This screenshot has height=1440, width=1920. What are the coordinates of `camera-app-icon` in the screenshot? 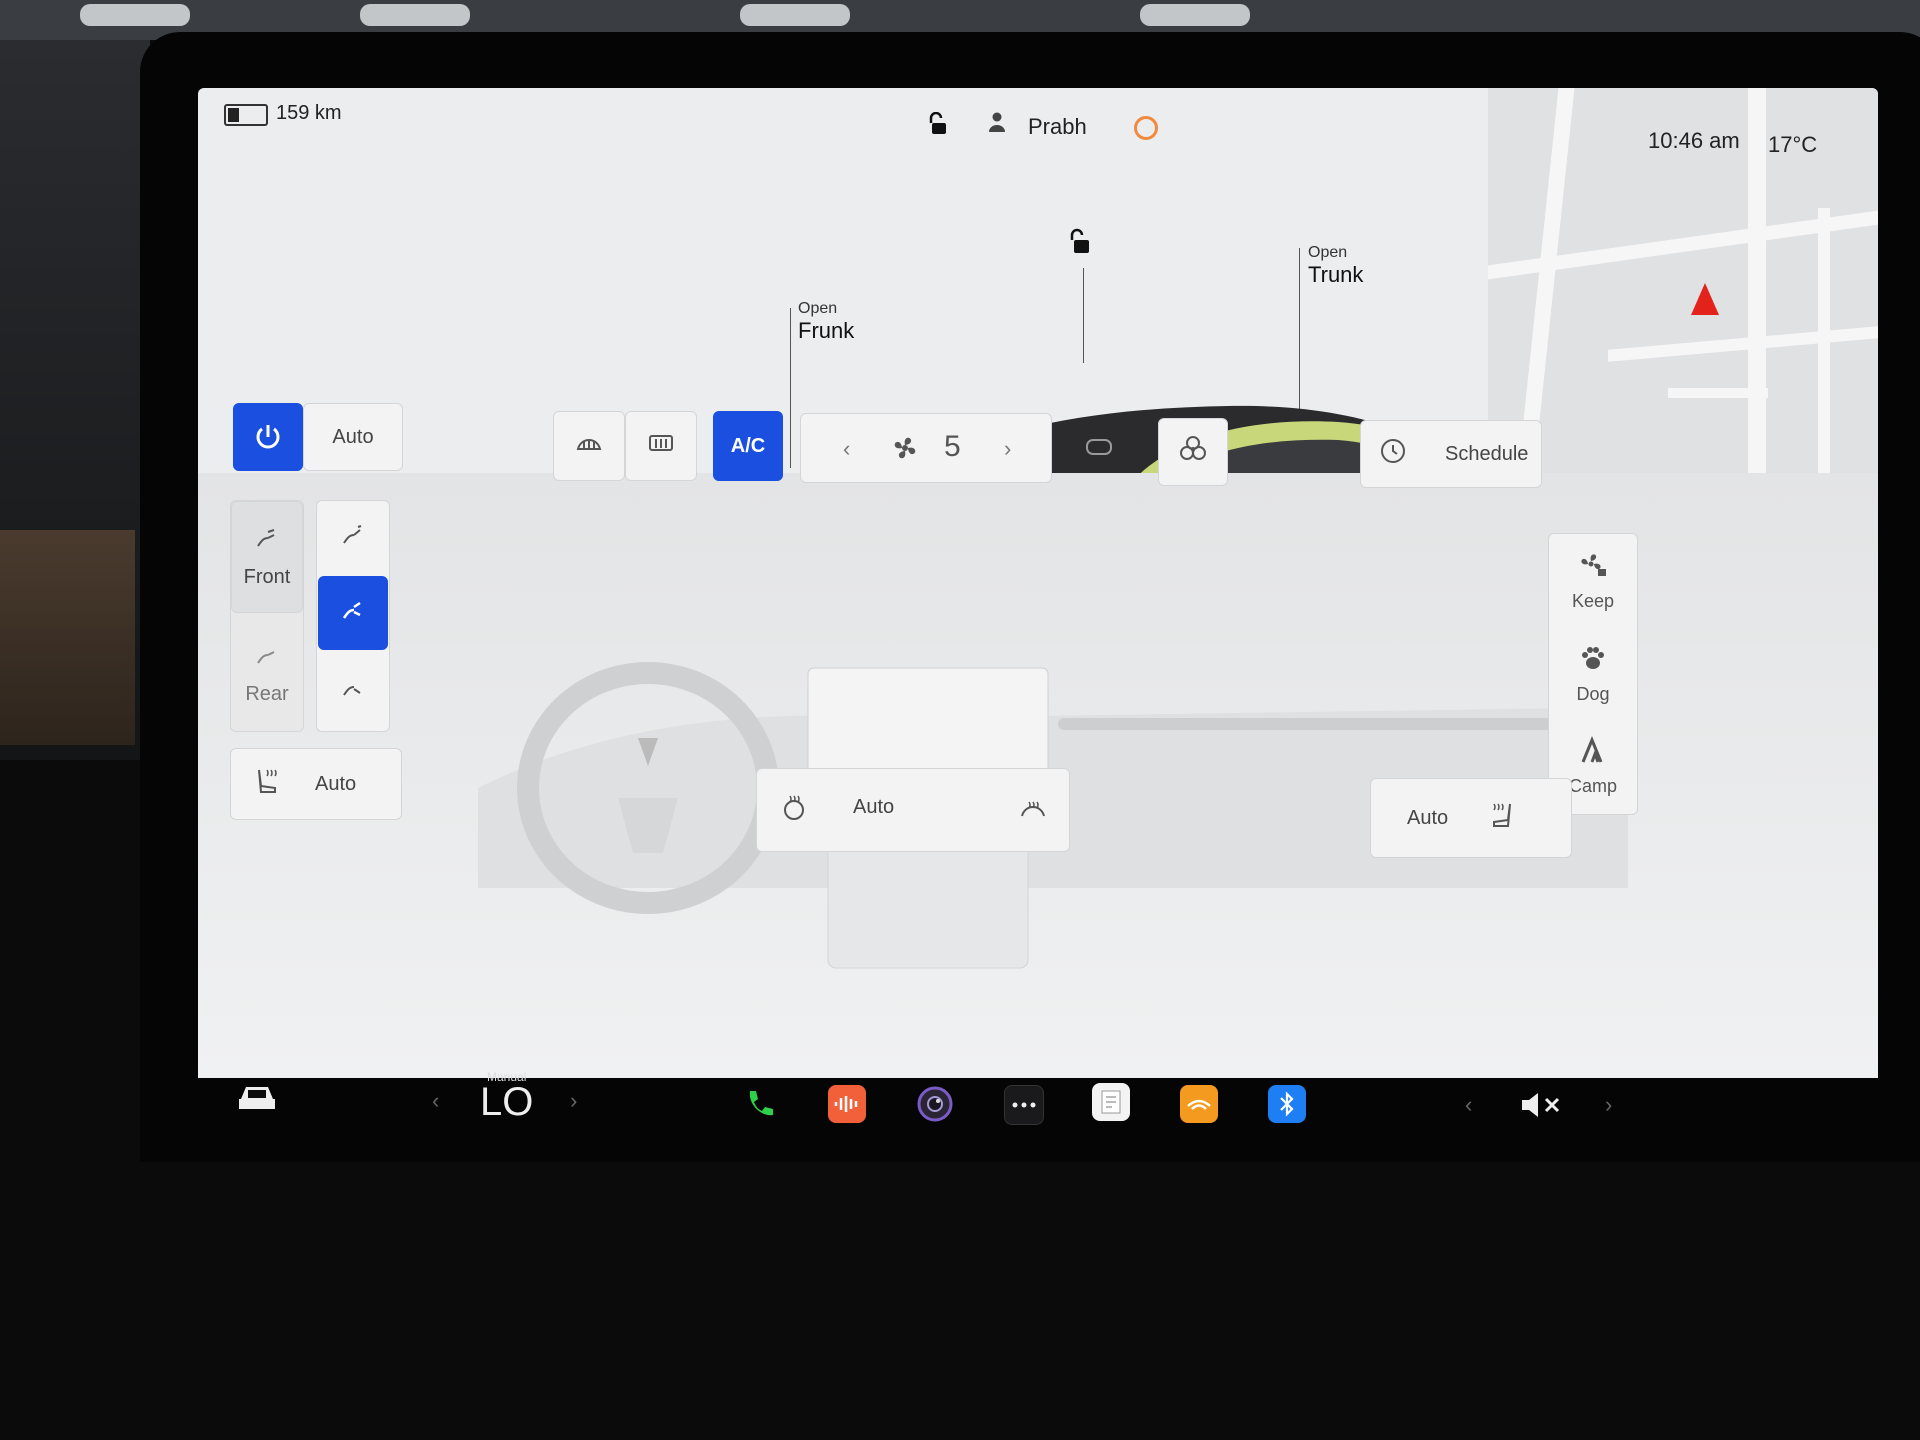 It's located at (935, 1104).